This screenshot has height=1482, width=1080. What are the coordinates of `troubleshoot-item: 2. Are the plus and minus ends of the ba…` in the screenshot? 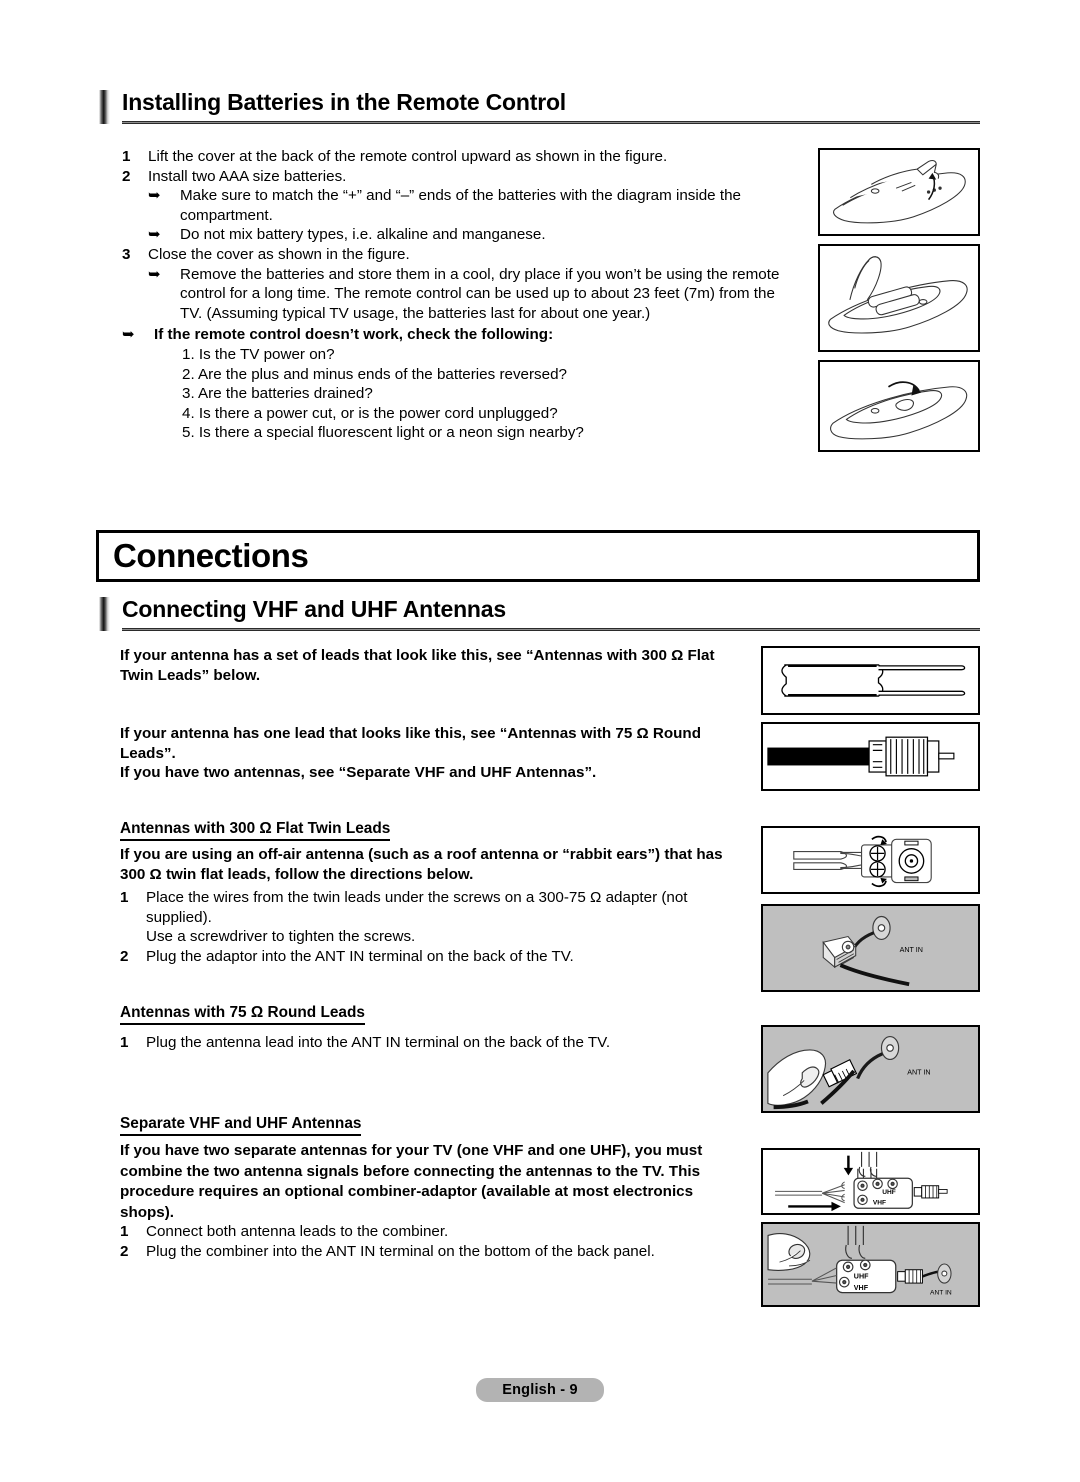 It's located at (374, 374).